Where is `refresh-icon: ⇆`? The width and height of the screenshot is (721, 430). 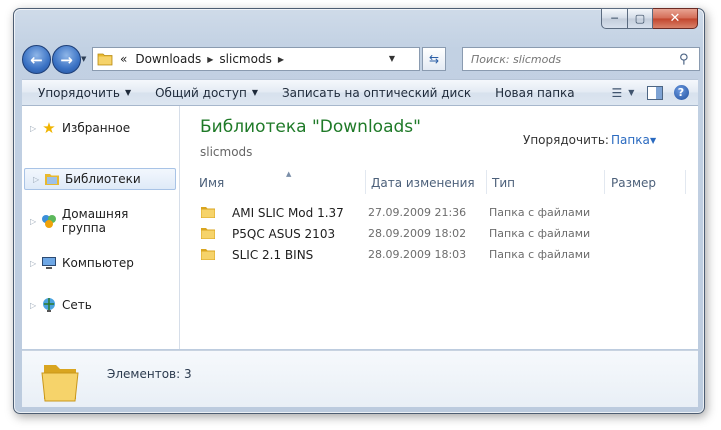 refresh-icon: ⇆ is located at coordinates (434, 59).